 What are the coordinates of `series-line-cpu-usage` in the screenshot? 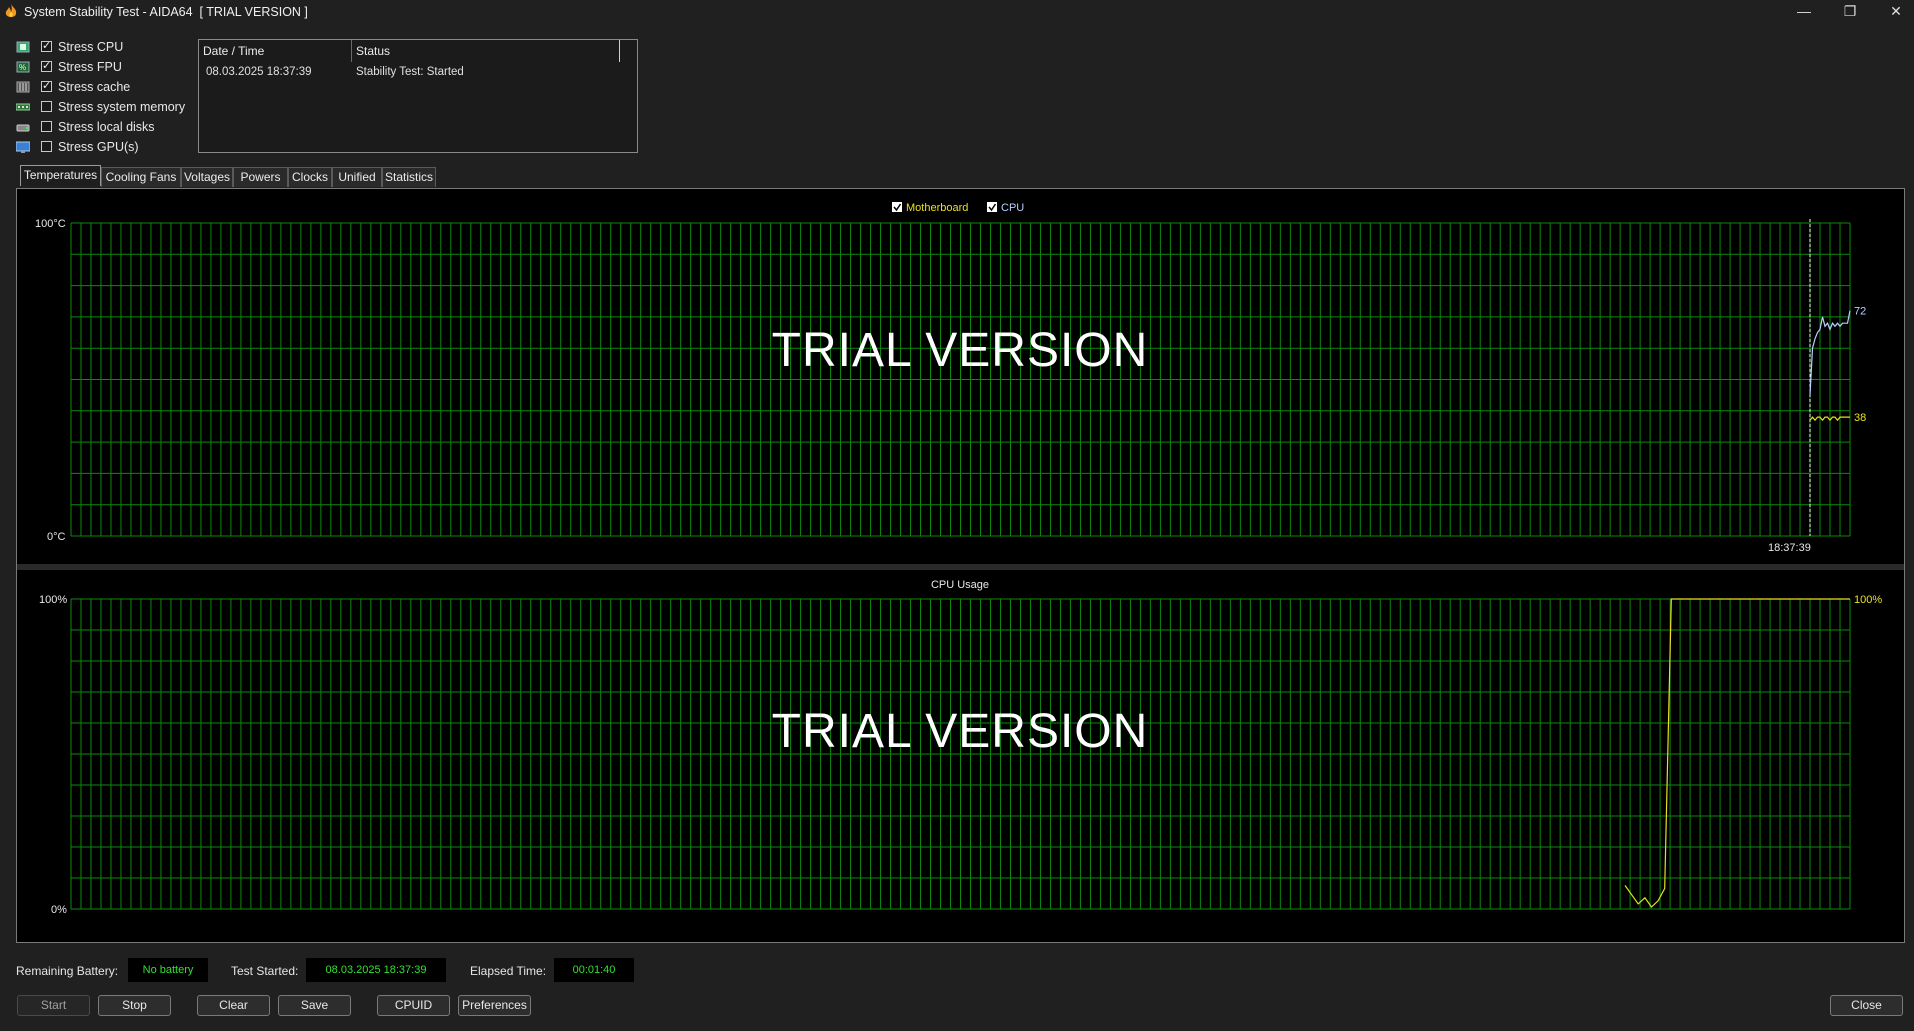 It's located at (1737, 753).